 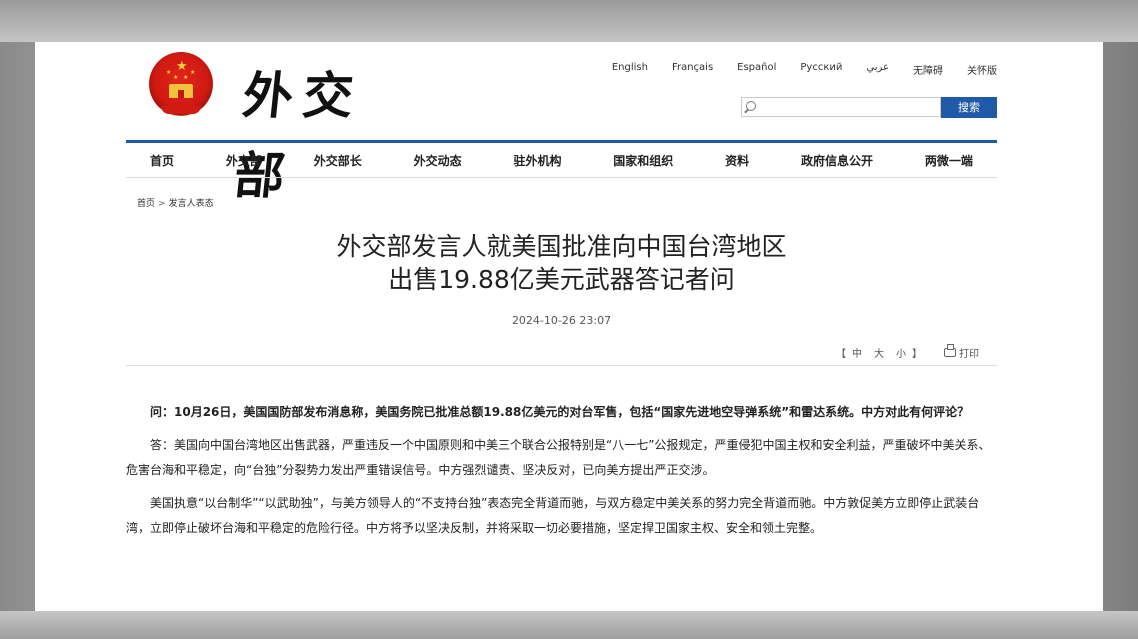 What do you see at coordinates (857, 352) in the screenshot?
I see `font-size-medium-button: 中` at bounding box center [857, 352].